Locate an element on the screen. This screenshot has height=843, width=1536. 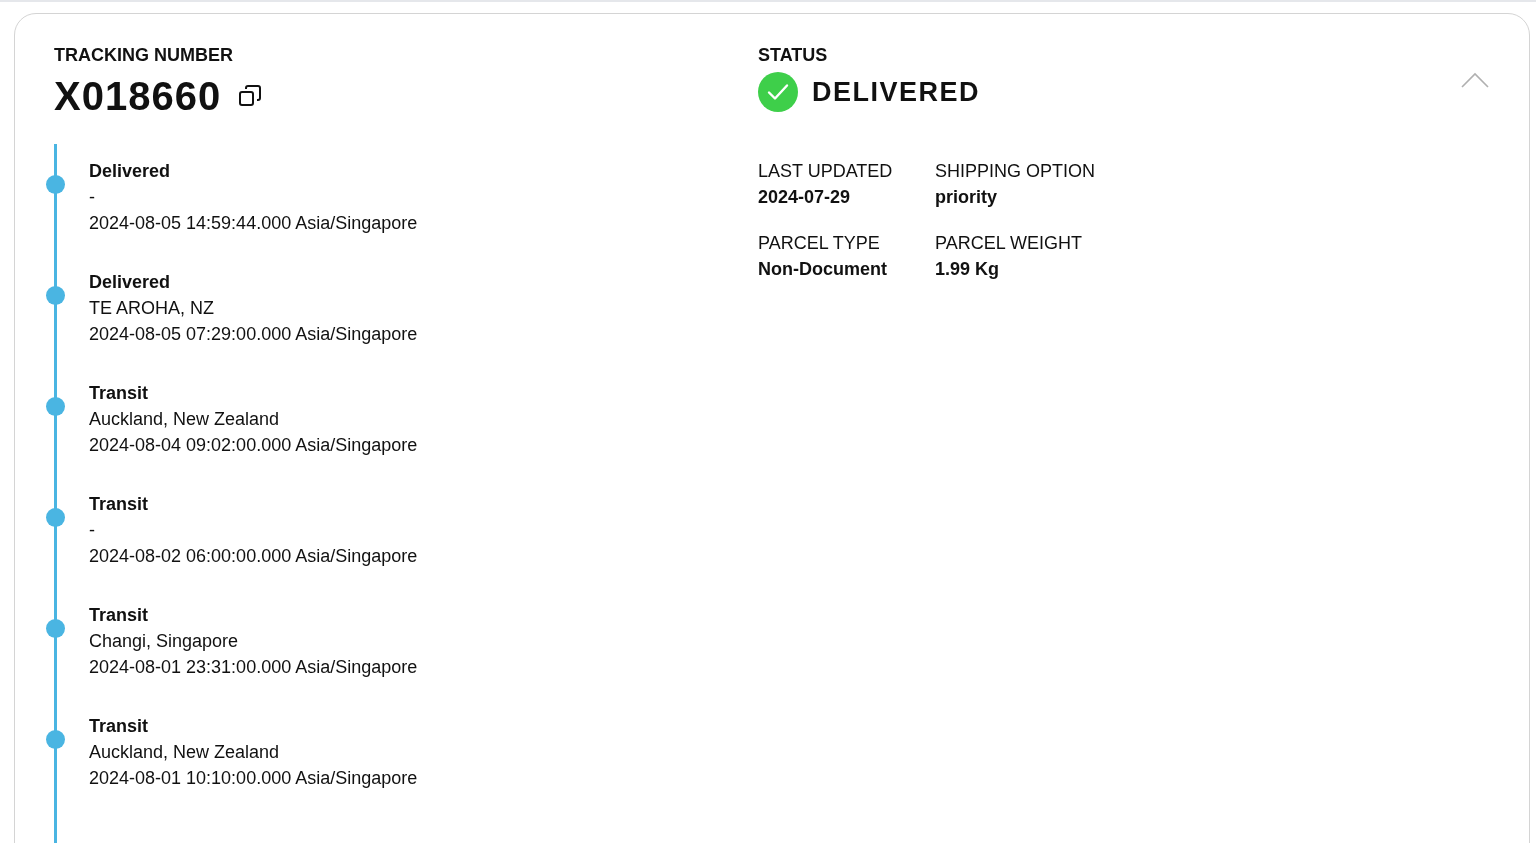
detail-label: LAST UPDATED is located at coordinates (825, 171).